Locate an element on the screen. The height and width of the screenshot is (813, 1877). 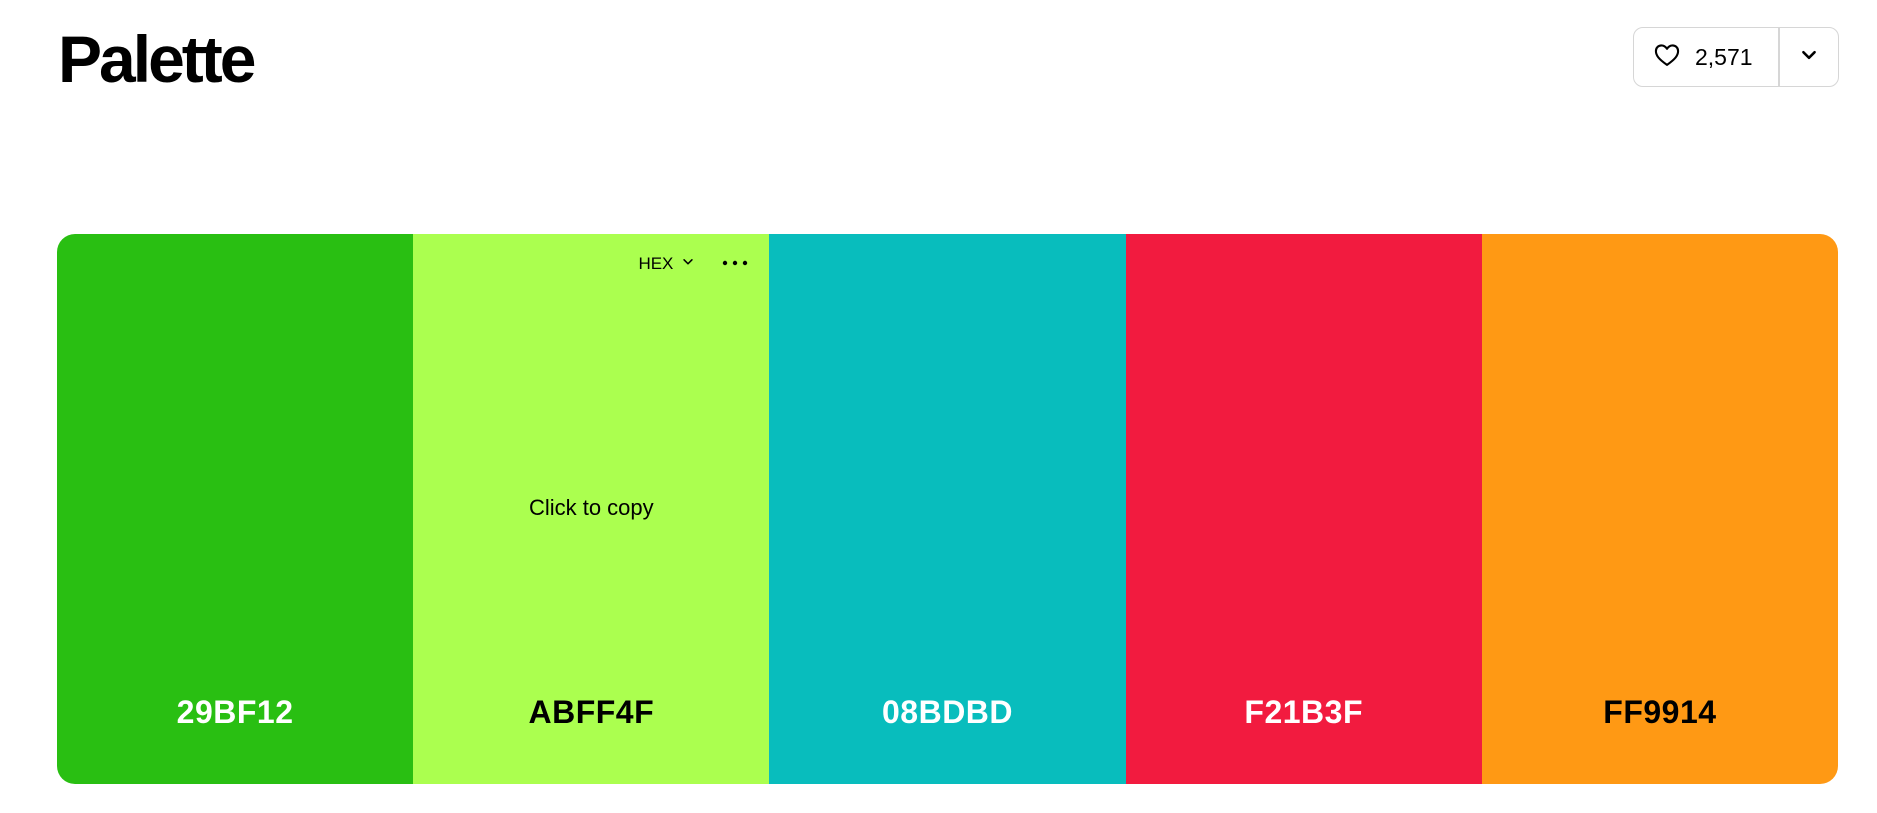
page-title: Palette is located at coordinates (157, 59).